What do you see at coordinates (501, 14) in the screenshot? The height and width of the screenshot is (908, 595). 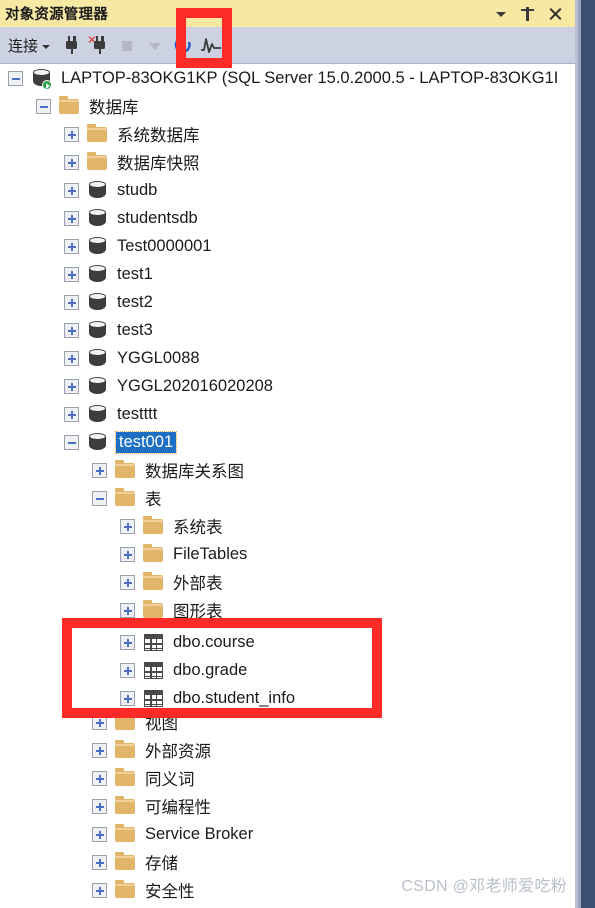 I see `caret-down-icon` at bounding box center [501, 14].